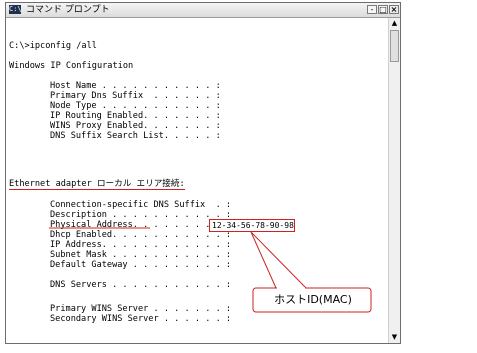 The width and height of the screenshot is (477, 353). I want to click on console-line: Primary Dns Suffix . . . . . . :, so click(135, 96).